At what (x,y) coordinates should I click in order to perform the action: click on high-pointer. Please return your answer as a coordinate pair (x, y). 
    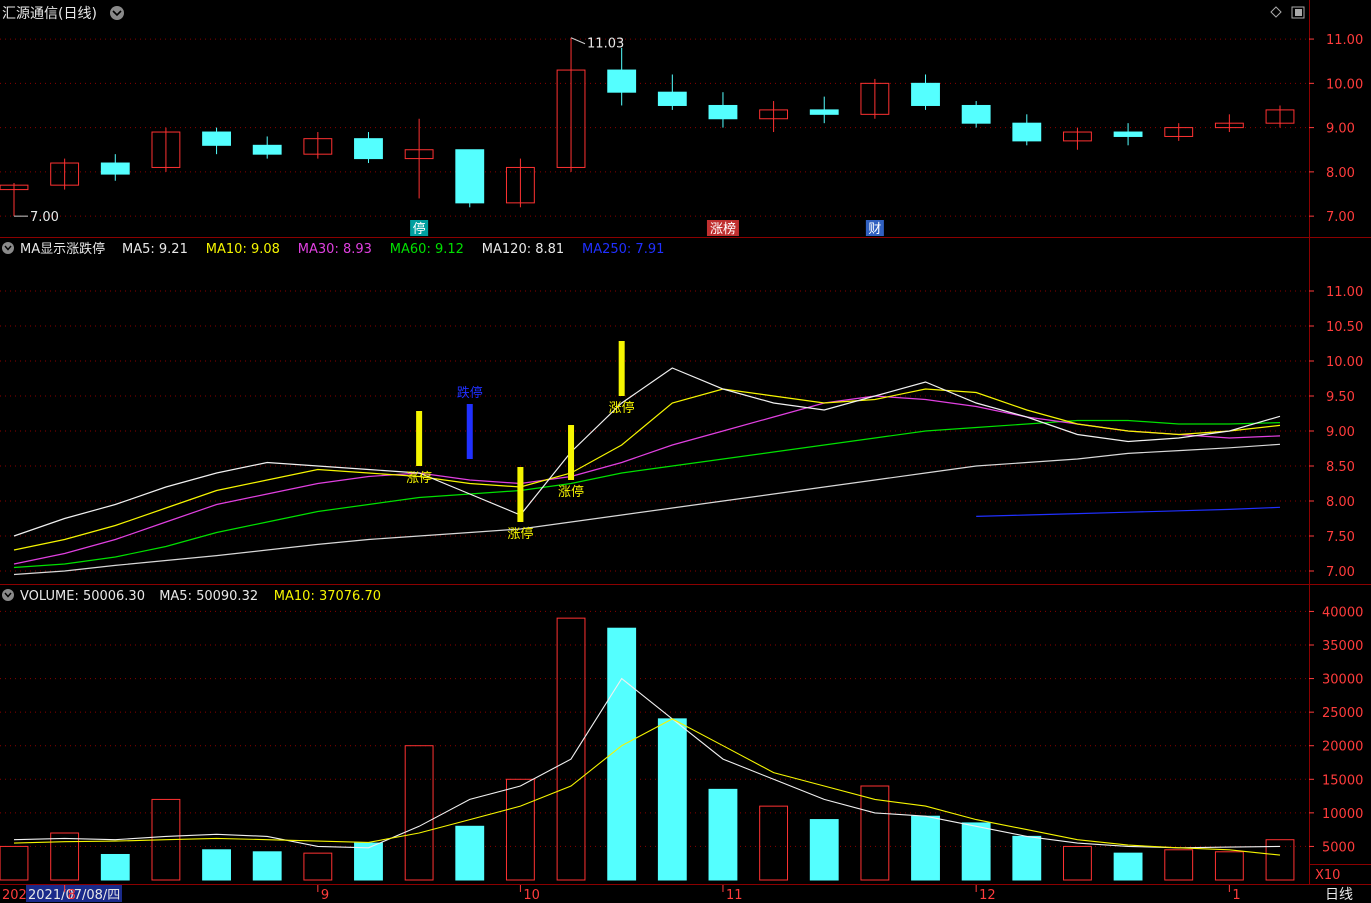
    Looking at the image, I should click on (578, 41).